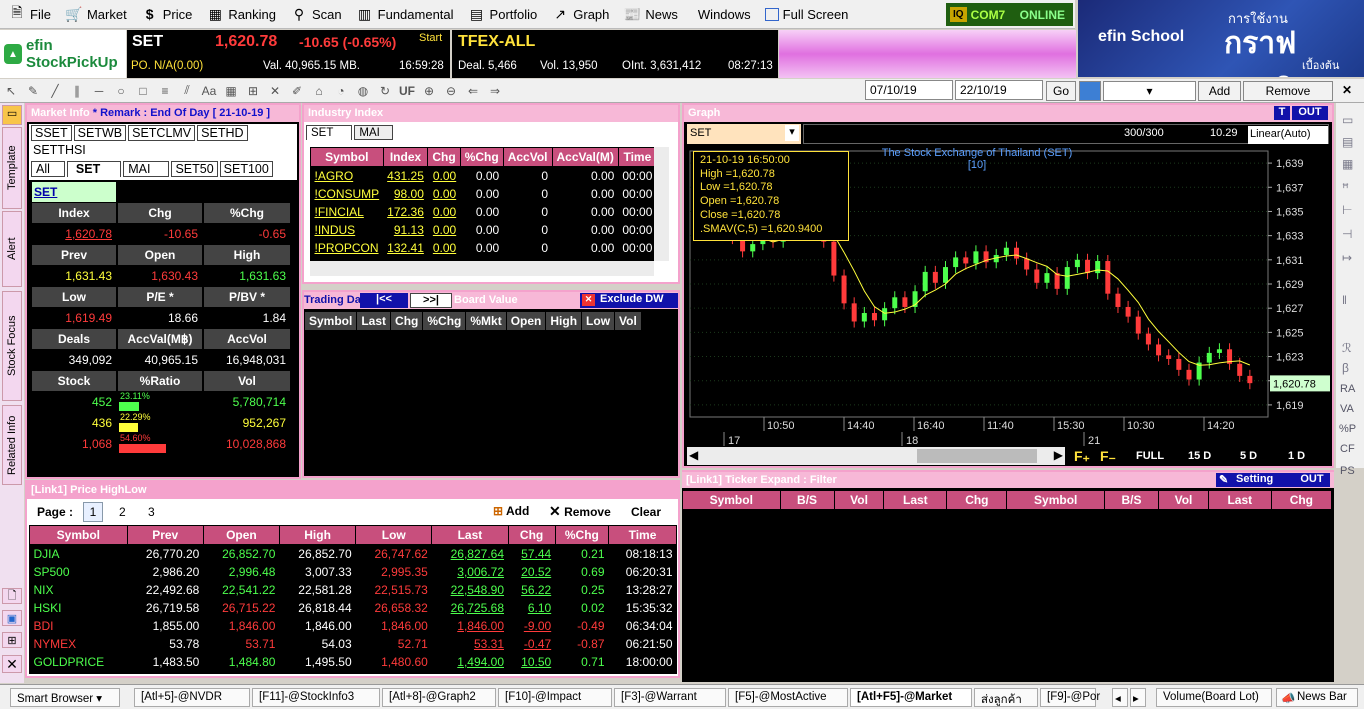 This screenshot has height=709, width=1364. Describe the element at coordinates (585, 157) in the screenshot. I see `industry-column-header: AccVal(M)` at that location.